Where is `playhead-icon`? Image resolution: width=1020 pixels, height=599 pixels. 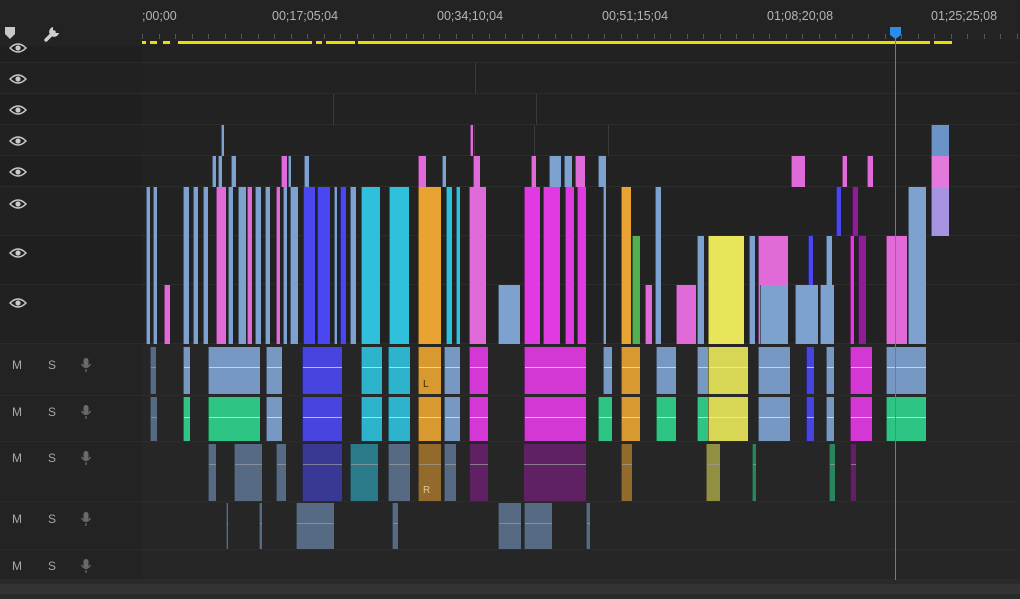 playhead-icon is located at coordinates (895, 33).